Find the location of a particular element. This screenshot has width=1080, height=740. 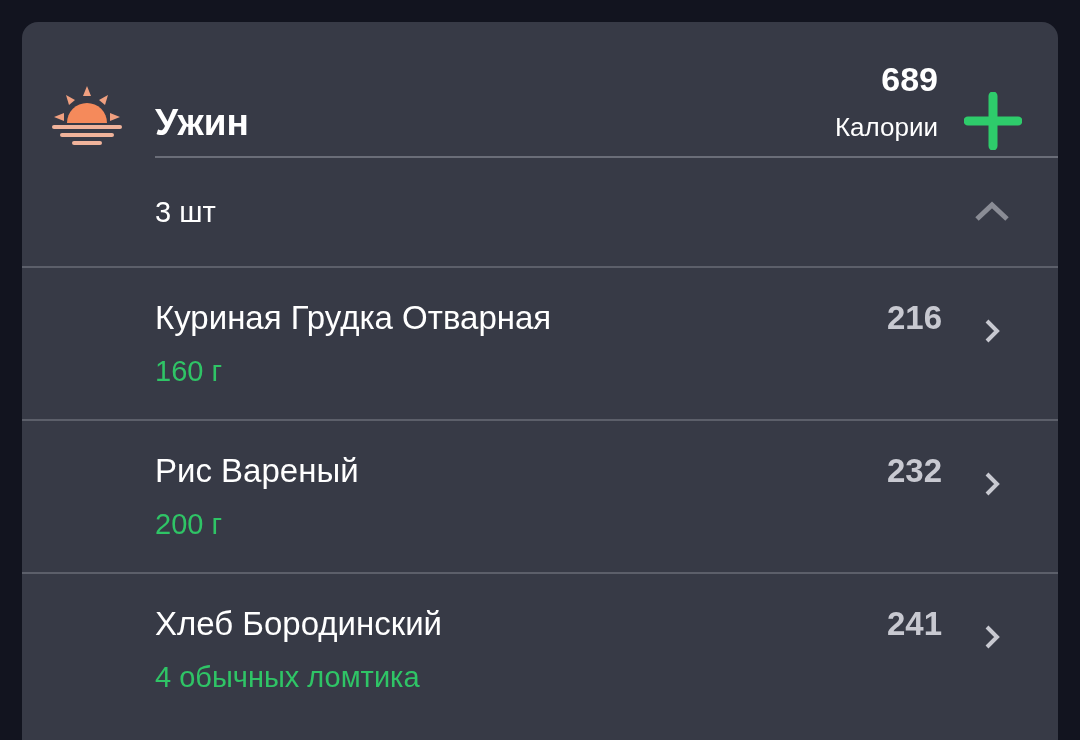

food-amount: 160 г is located at coordinates (189, 371).